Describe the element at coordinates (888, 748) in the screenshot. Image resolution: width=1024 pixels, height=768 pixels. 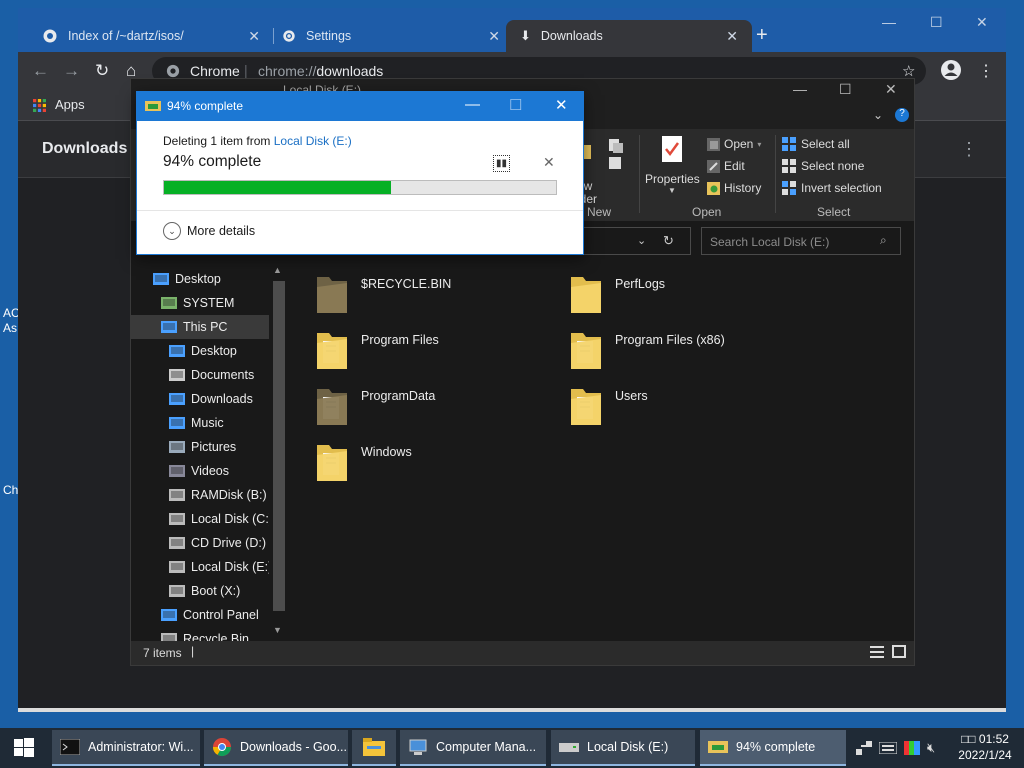
I see `keyboard-icon` at that location.